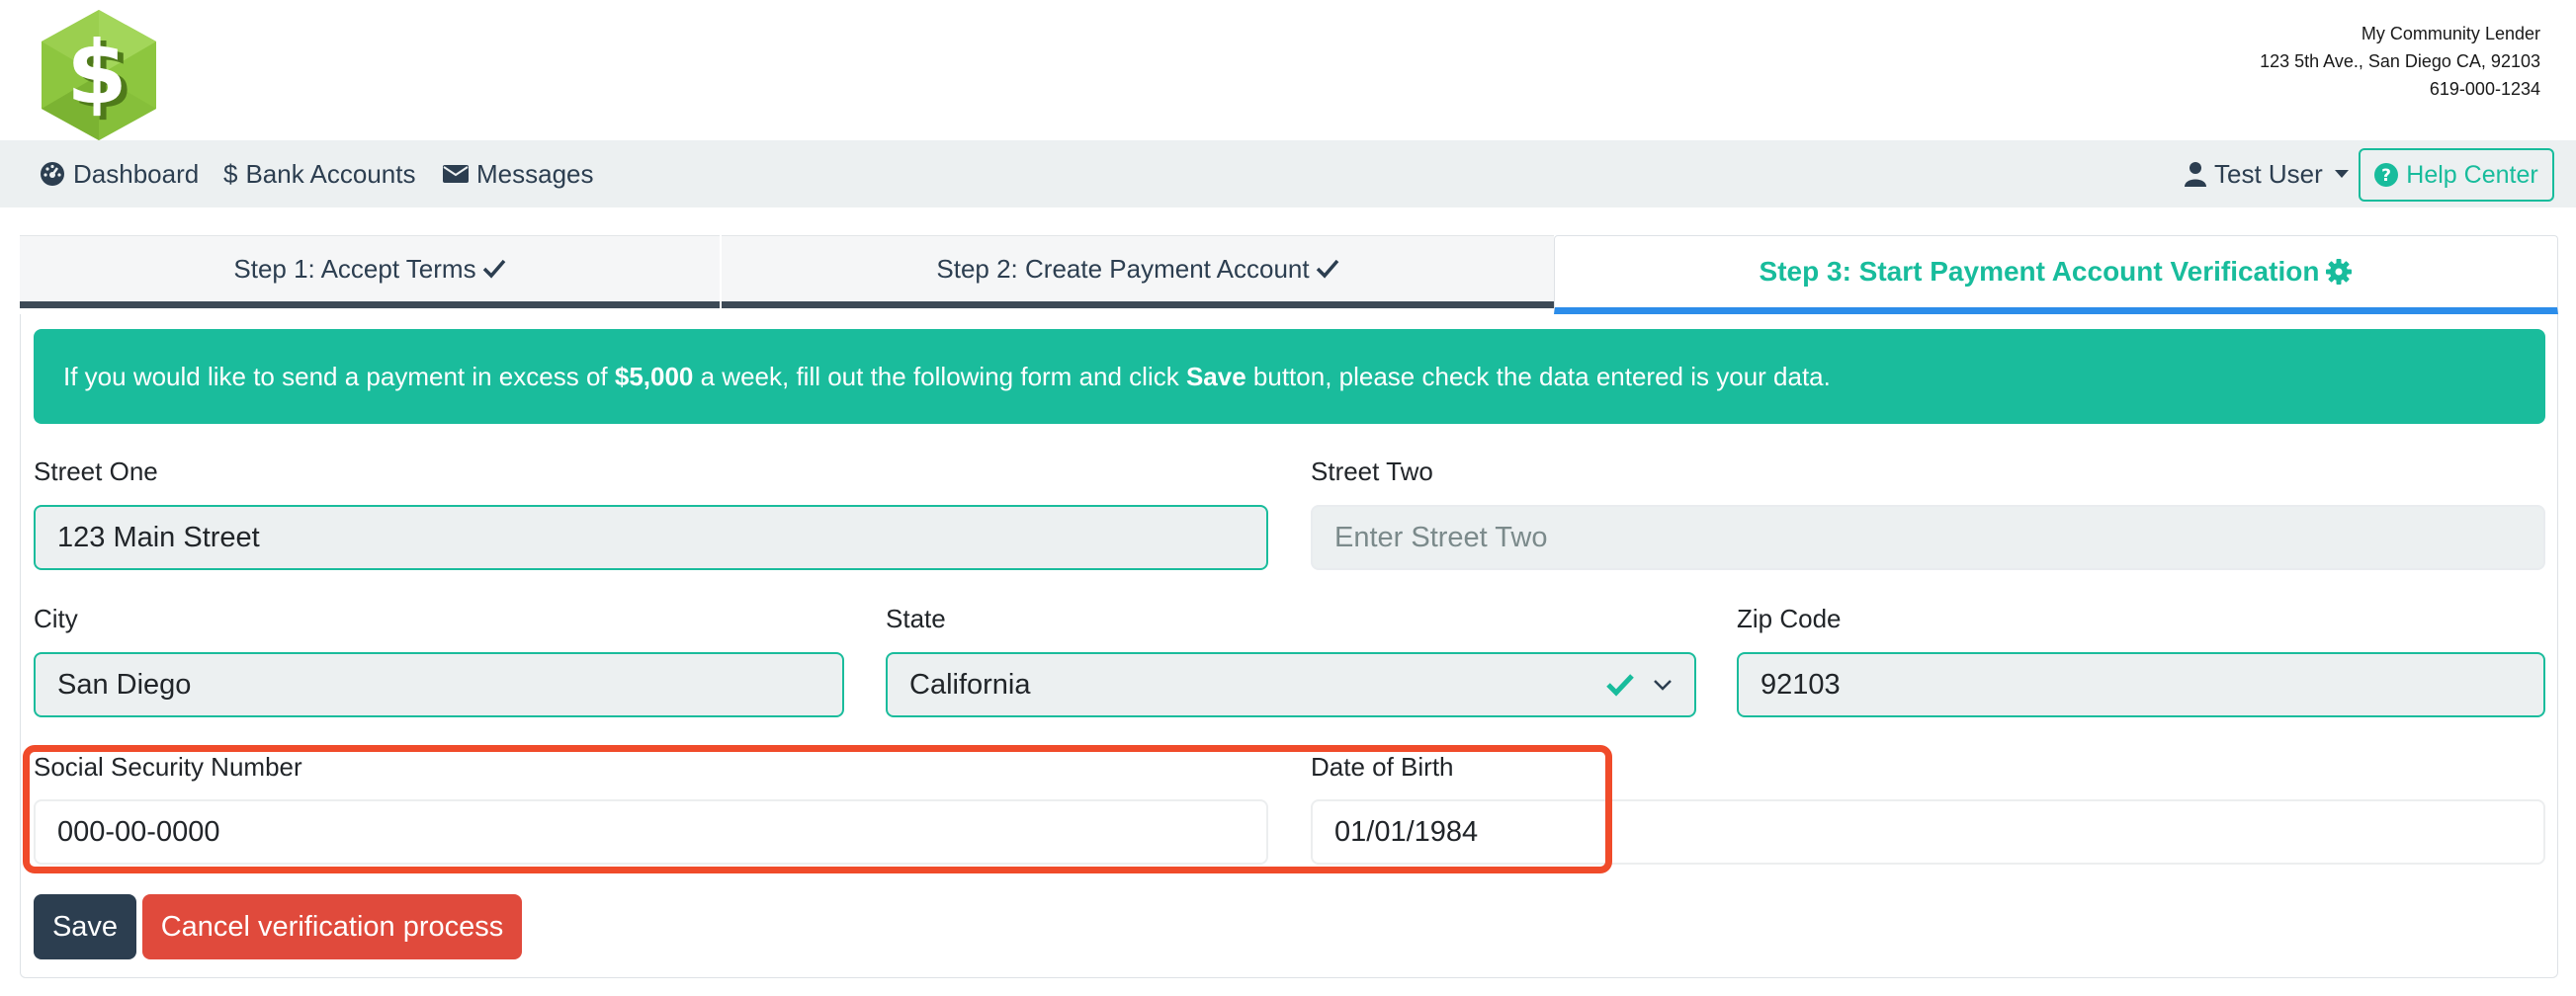 This screenshot has width=2576, height=996. Describe the element at coordinates (535, 173) in the screenshot. I see `nav-messages-label: Messages` at that location.